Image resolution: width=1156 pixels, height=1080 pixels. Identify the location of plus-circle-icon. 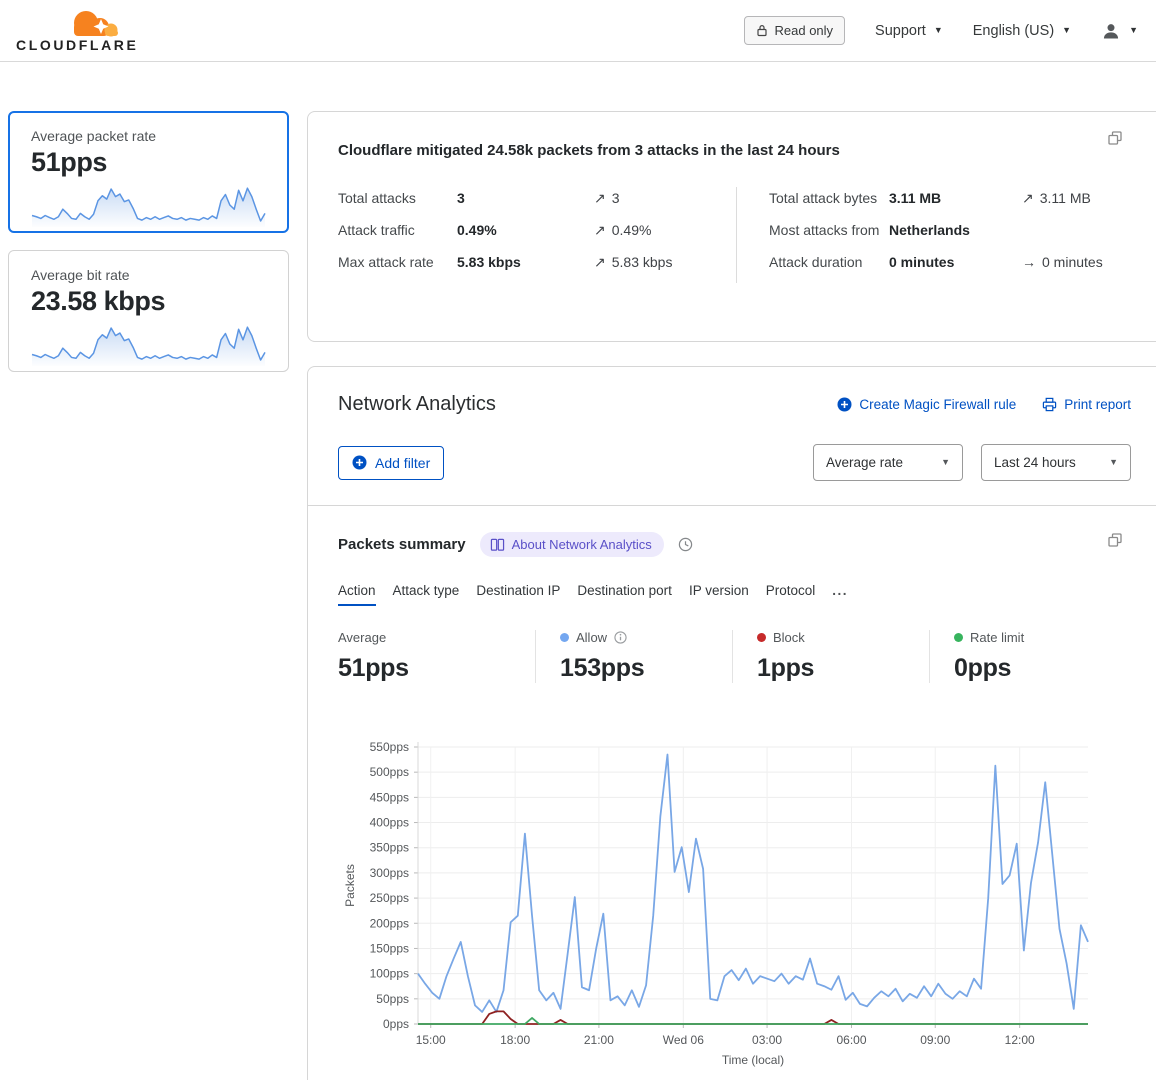
(844, 404).